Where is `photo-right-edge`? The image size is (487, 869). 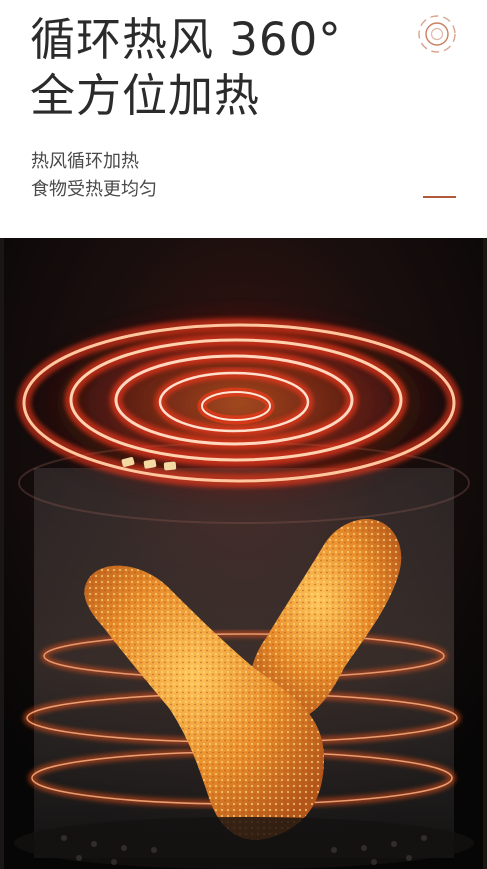
photo-right-edge is located at coordinates (485, 553).